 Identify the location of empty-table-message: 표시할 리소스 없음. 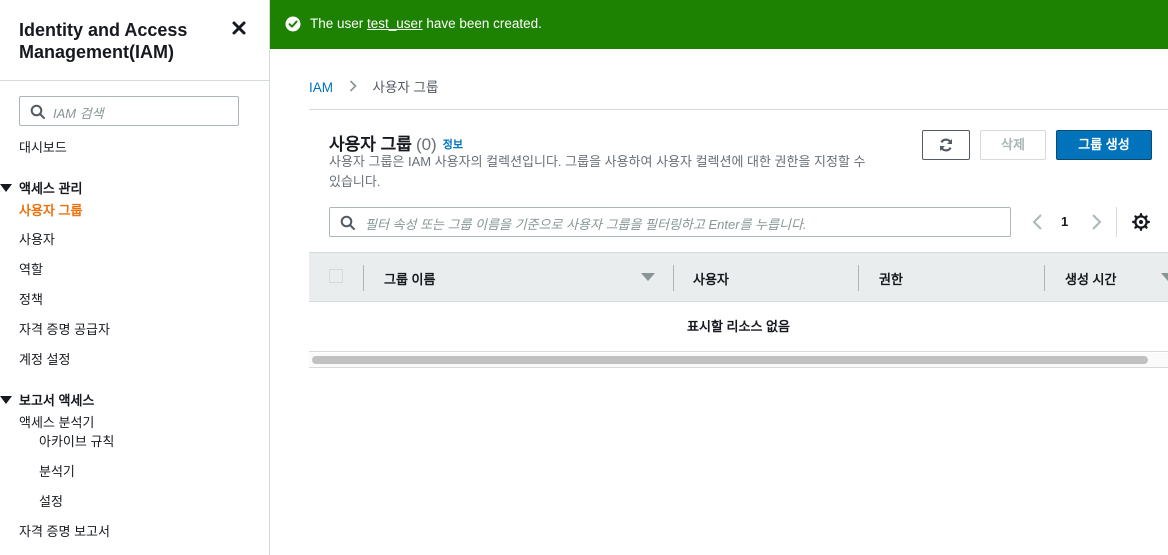
(738, 327).